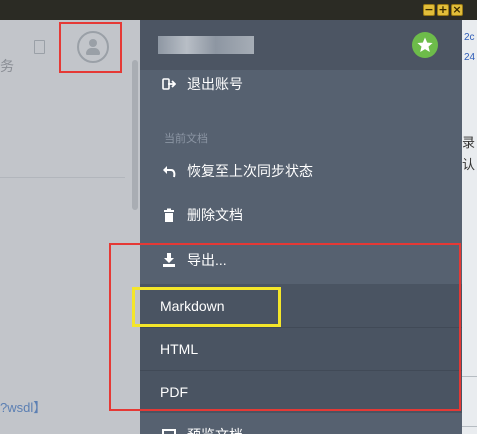 The image size is (477, 434). What do you see at coordinates (169, 215) in the screenshot?
I see `trash-icon` at bounding box center [169, 215].